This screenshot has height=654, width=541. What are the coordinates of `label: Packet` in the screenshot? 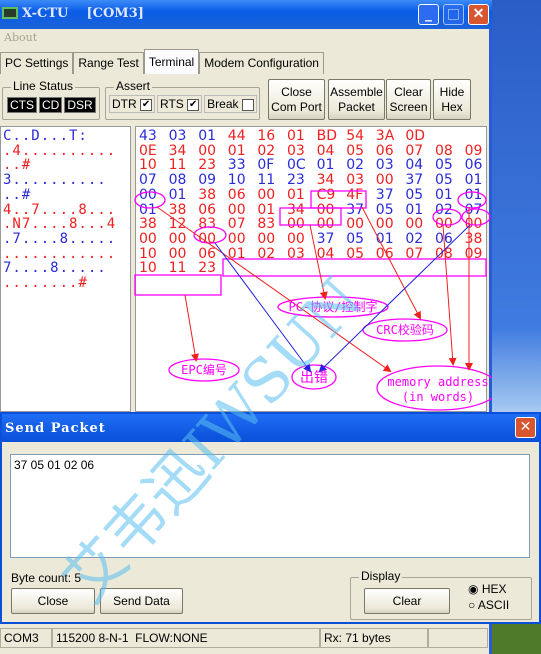 It's located at (356, 106).